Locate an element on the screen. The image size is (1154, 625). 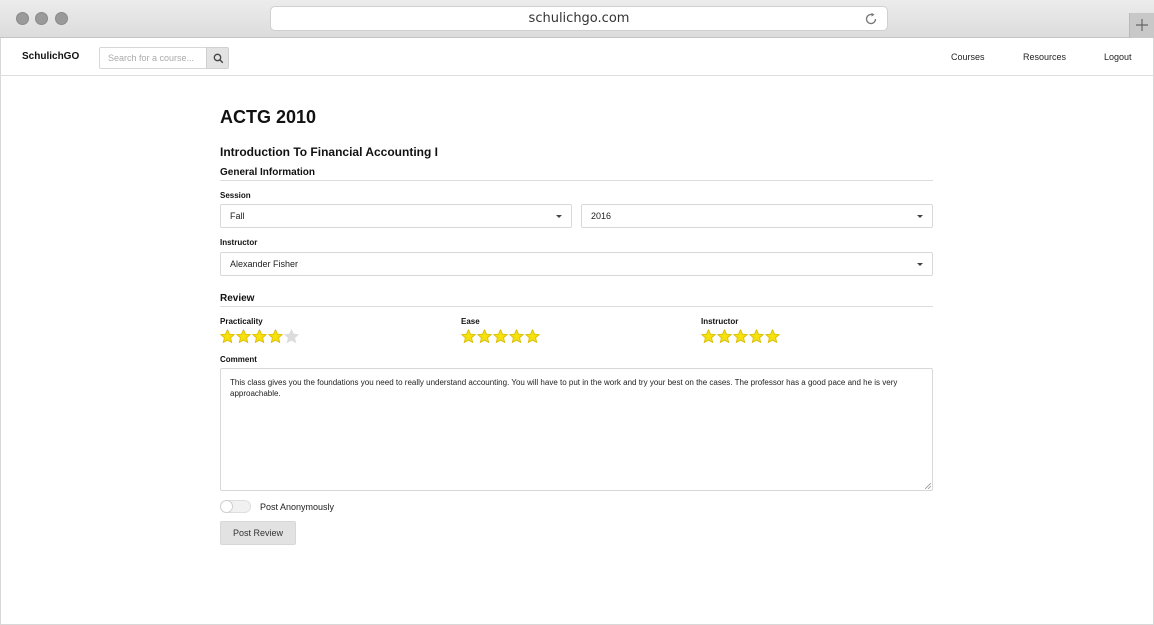
star-empty-icon is located at coordinates (291, 336).